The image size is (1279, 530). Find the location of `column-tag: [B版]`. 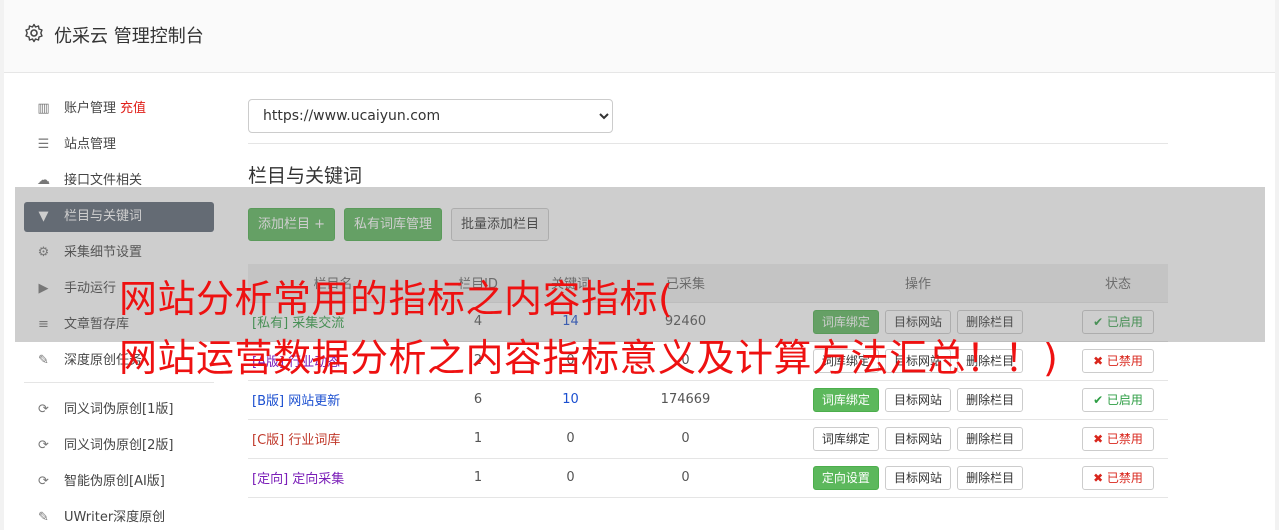

column-tag: [B版] is located at coordinates (268, 401).